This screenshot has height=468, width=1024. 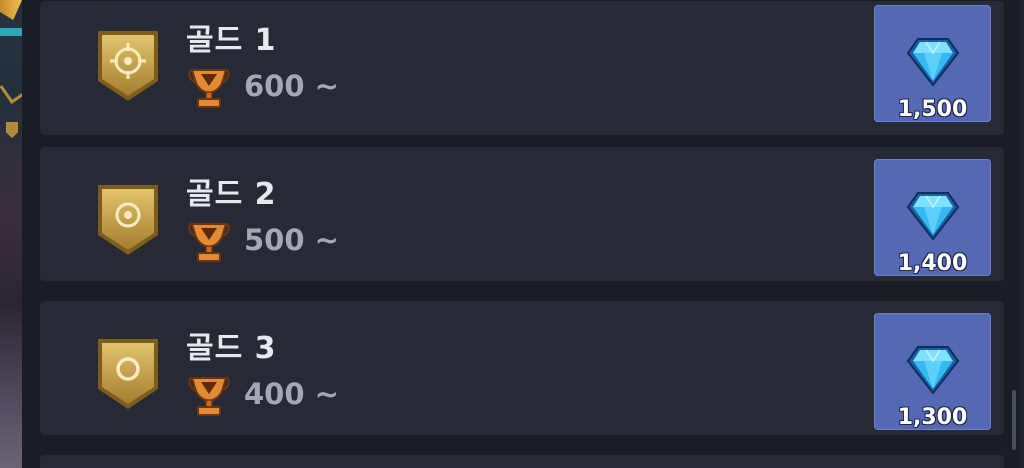 I want to click on game-background-edge, so click(x=13, y=234).